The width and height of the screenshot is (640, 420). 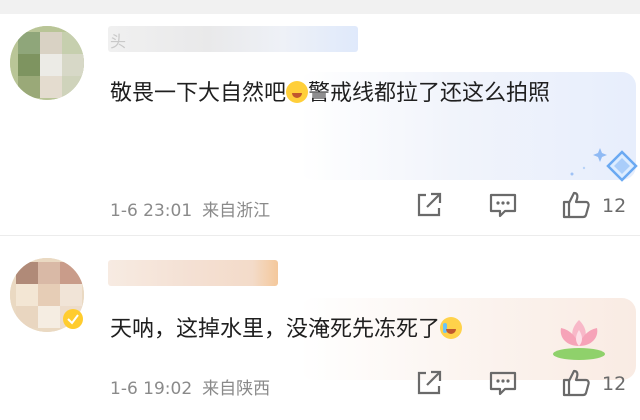 What do you see at coordinates (118, 41) in the screenshot?
I see `username-initial: 头` at bounding box center [118, 41].